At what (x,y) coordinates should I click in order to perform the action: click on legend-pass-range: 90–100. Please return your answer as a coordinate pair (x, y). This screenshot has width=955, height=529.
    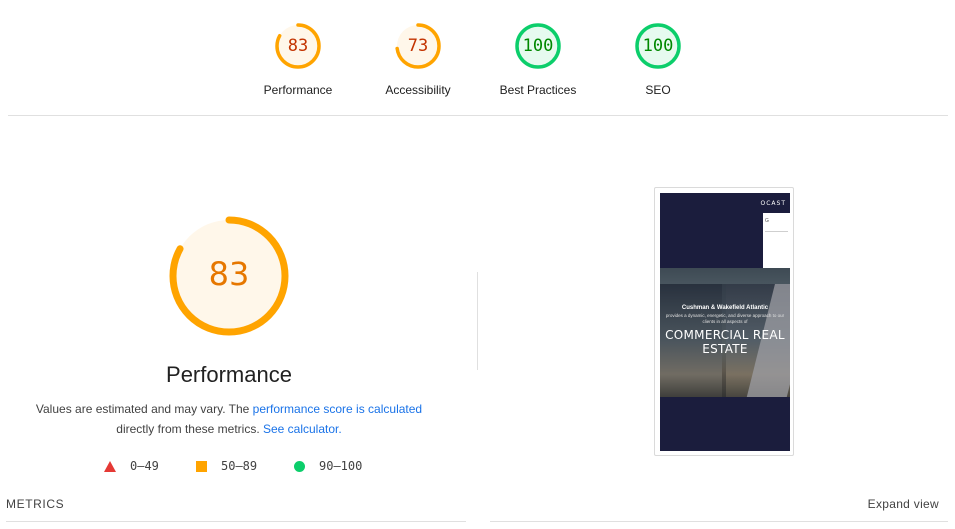
    Looking at the image, I should click on (341, 466).